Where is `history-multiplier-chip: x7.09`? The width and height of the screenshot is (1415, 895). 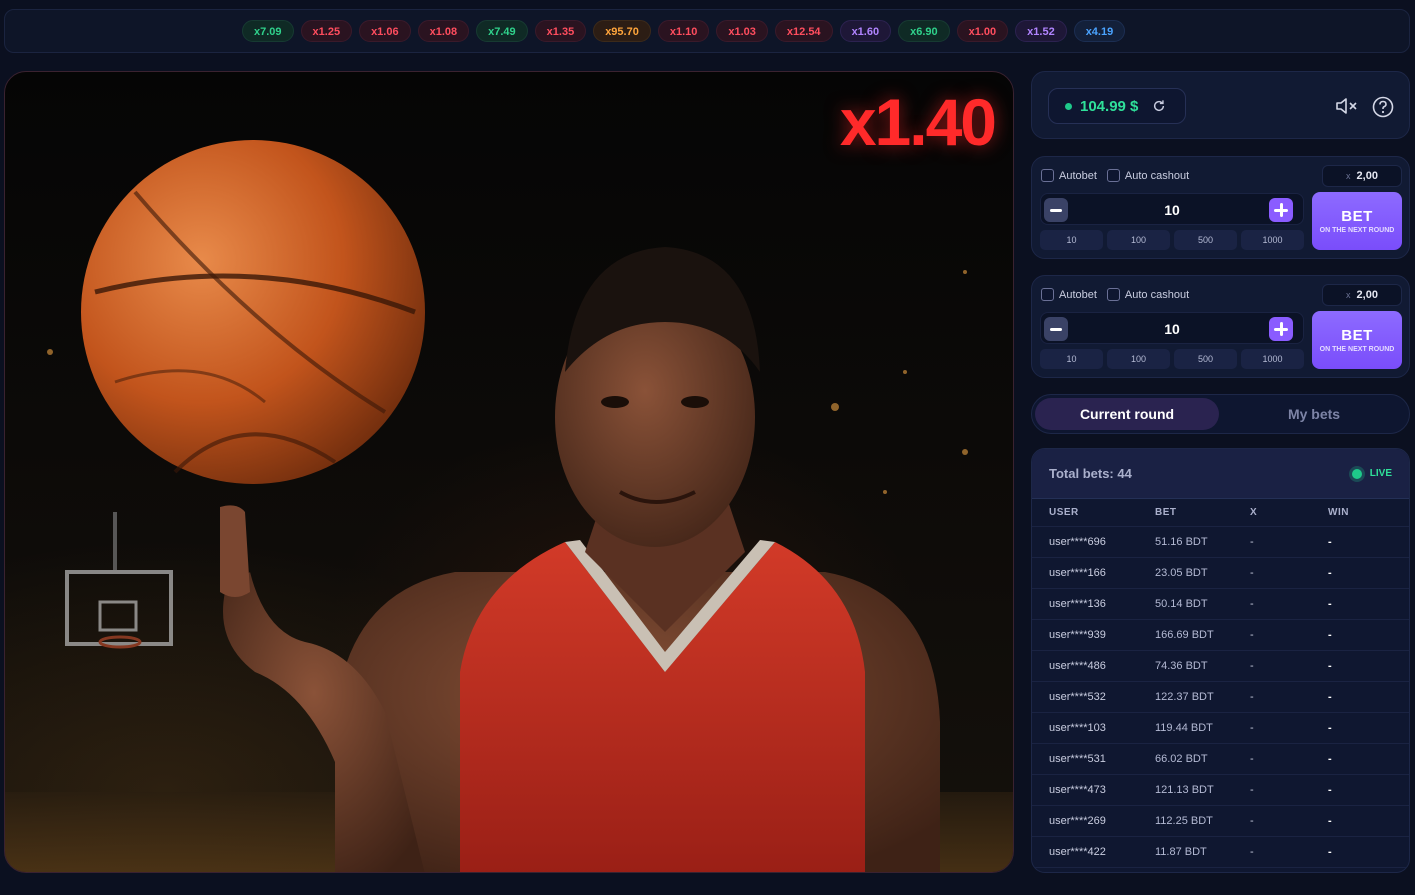
history-multiplier-chip: x7.09 is located at coordinates (268, 31).